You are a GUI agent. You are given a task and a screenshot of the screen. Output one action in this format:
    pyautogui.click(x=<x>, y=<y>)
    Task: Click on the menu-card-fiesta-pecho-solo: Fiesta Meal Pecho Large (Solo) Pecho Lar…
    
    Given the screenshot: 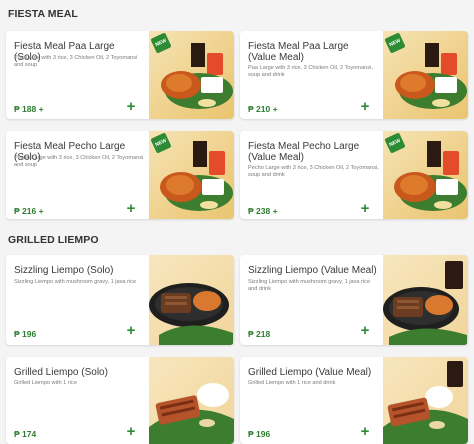 What is the action you would take?
    pyautogui.click(x=120, y=175)
    